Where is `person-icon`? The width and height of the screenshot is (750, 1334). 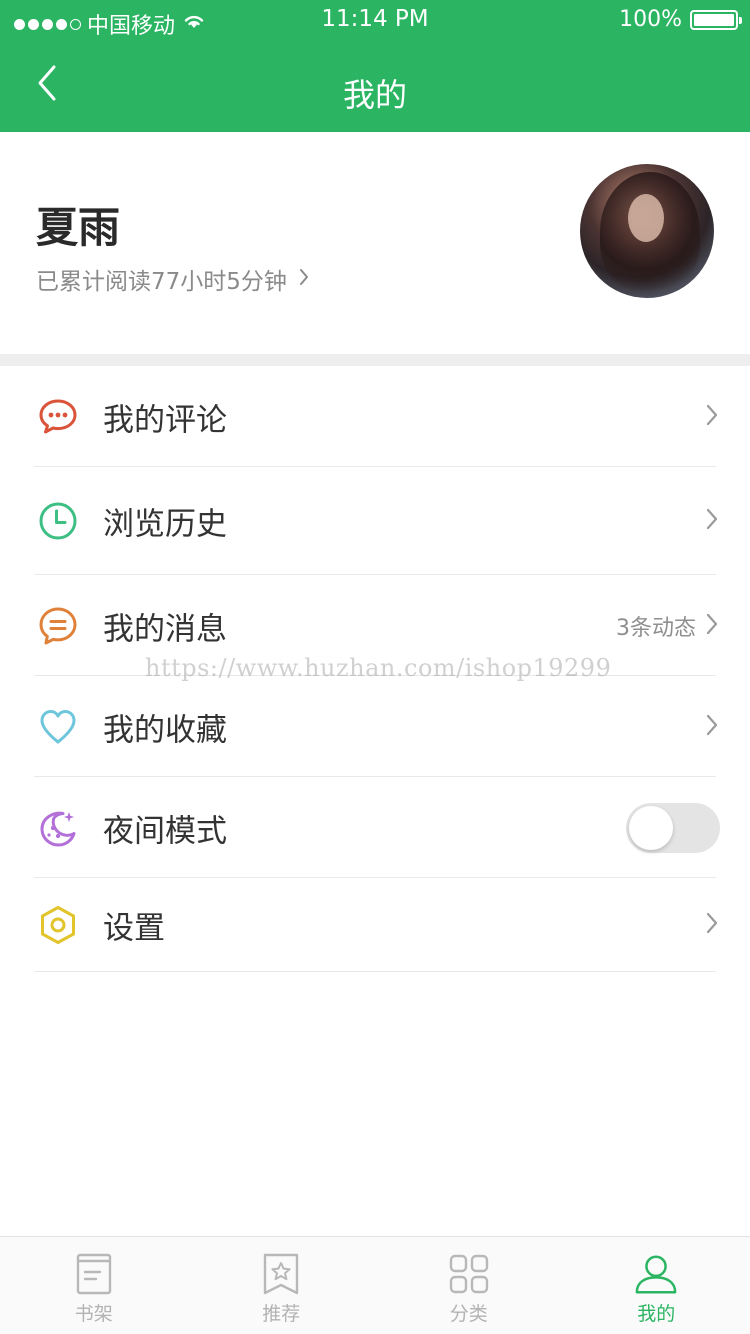
person-icon is located at coordinates (656, 1274).